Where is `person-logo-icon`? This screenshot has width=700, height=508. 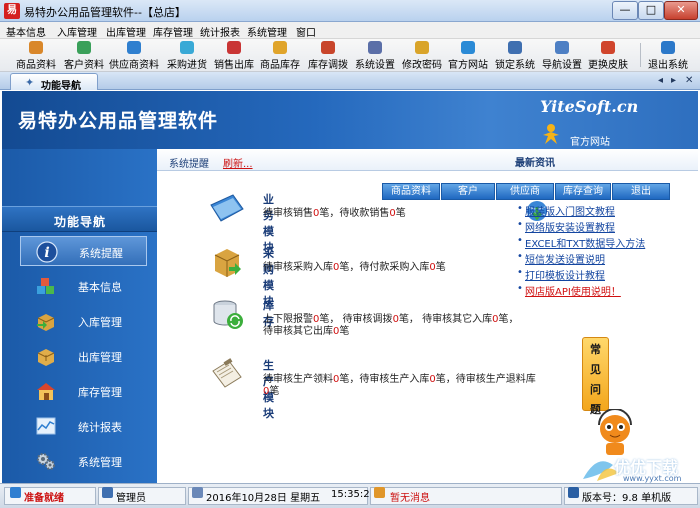
person-logo-icon is located at coordinates (551, 134).